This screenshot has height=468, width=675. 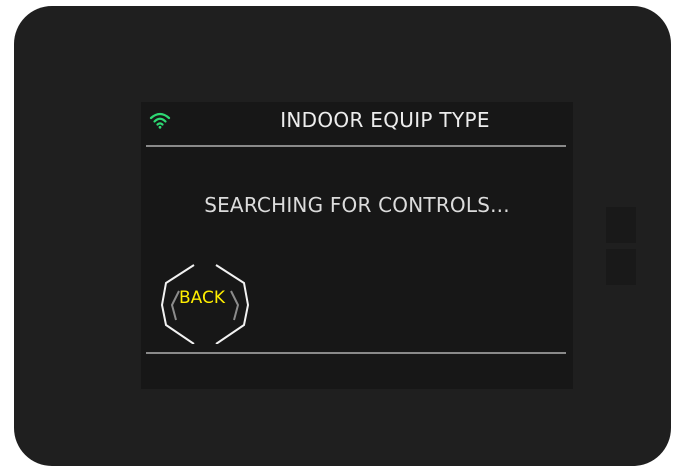 What do you see at coordinates (385, 120) in the screenshot?
I see `screen-title: INDOOR EQUIP TYPE` at bounding box center [385, 120].